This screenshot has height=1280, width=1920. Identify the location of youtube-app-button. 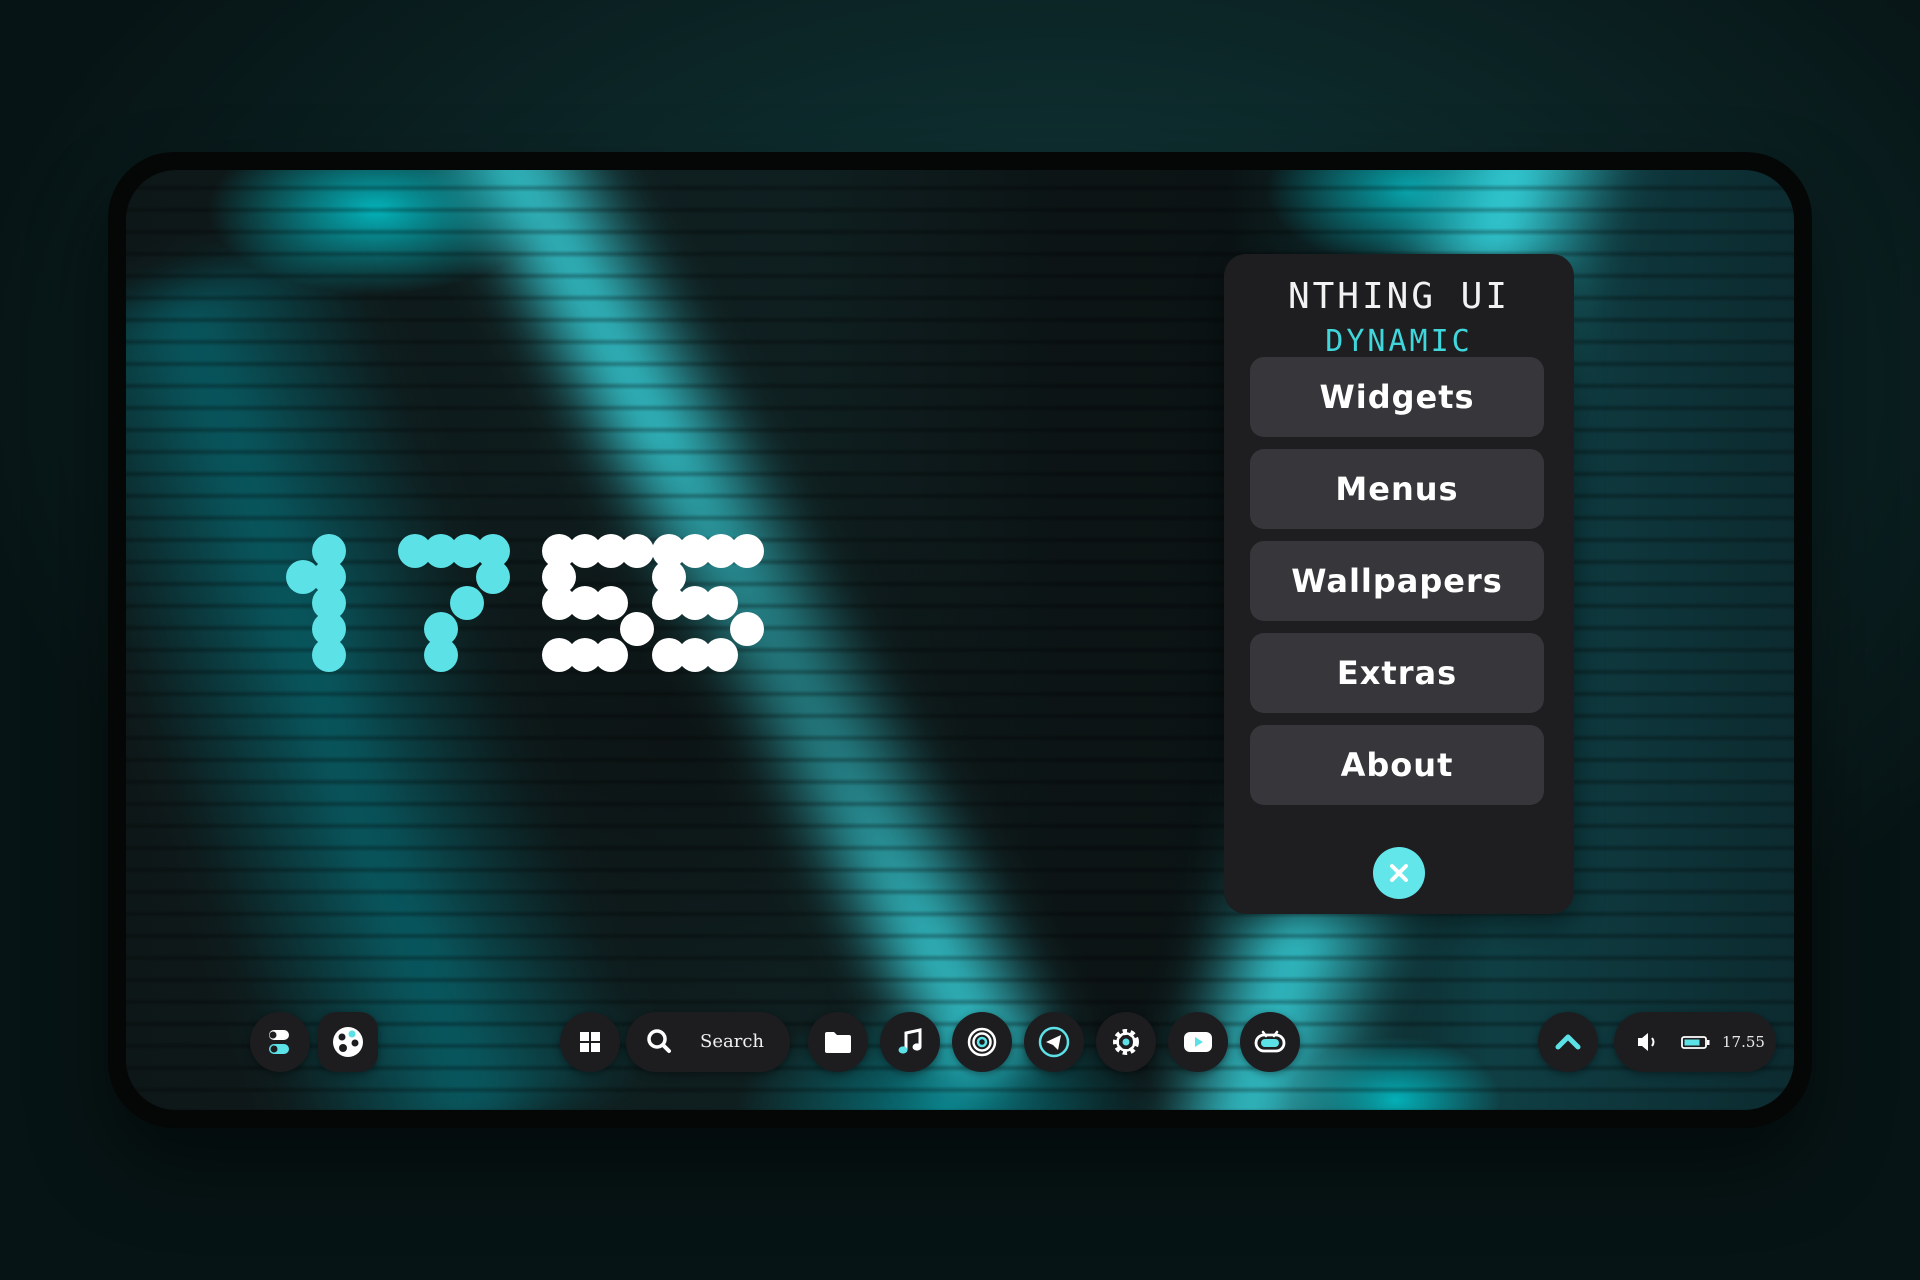
(1198, 1042).